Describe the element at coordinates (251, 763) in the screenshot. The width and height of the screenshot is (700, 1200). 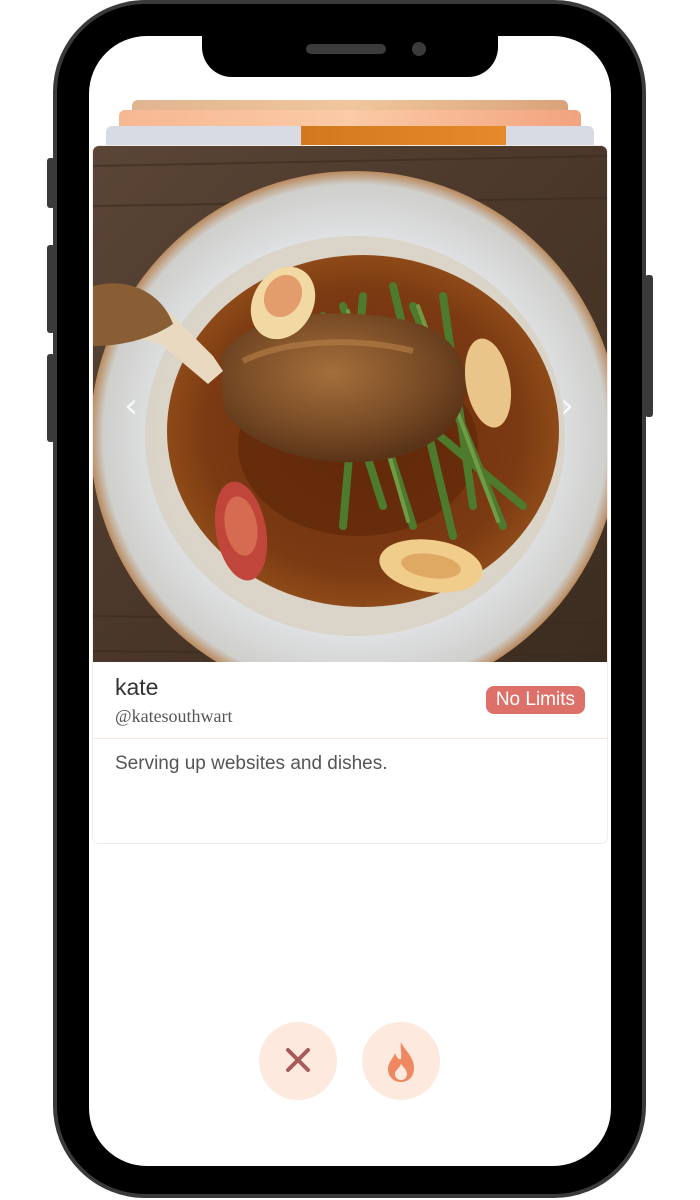
I see `profile-bio: Serving up websites and dishes.` at that location.